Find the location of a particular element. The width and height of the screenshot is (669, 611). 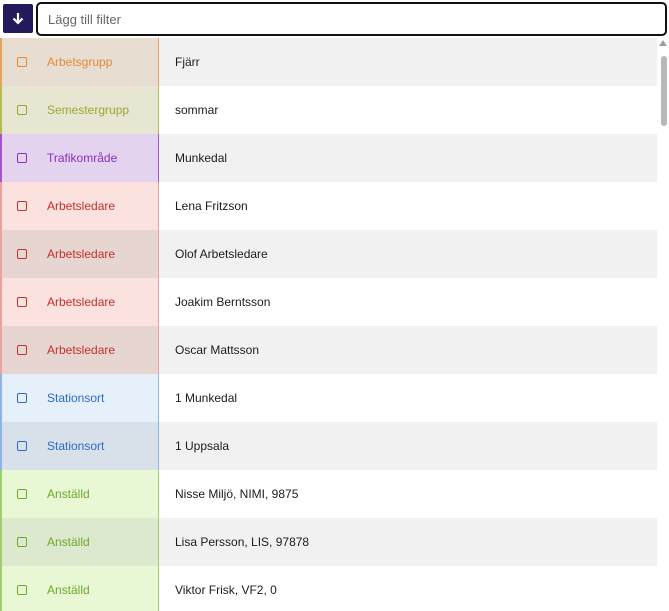

list-item: Arbetsledare Olof Arbetsledare is located at coordinates (328, 254).